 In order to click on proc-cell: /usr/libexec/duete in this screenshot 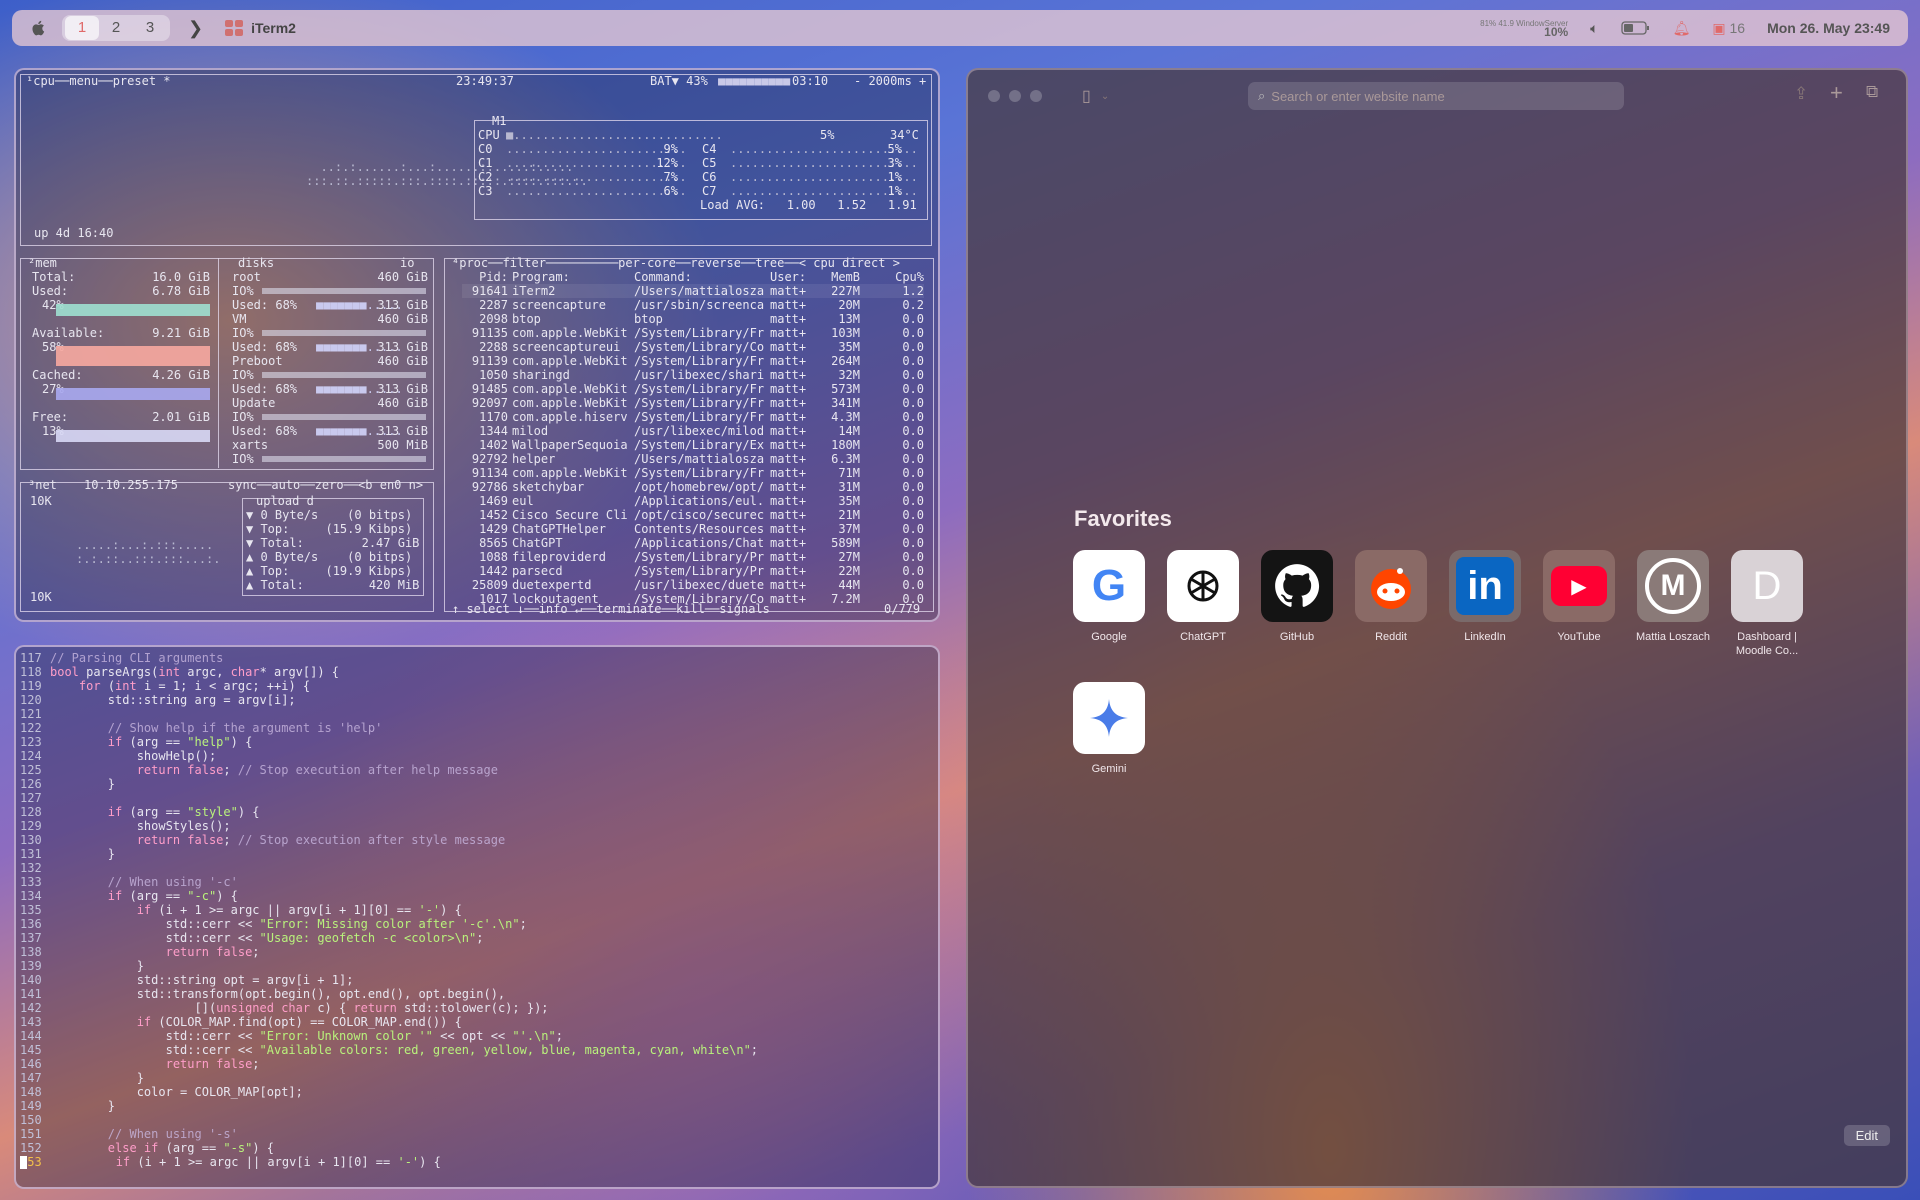, I will do `click(699, 585)`.